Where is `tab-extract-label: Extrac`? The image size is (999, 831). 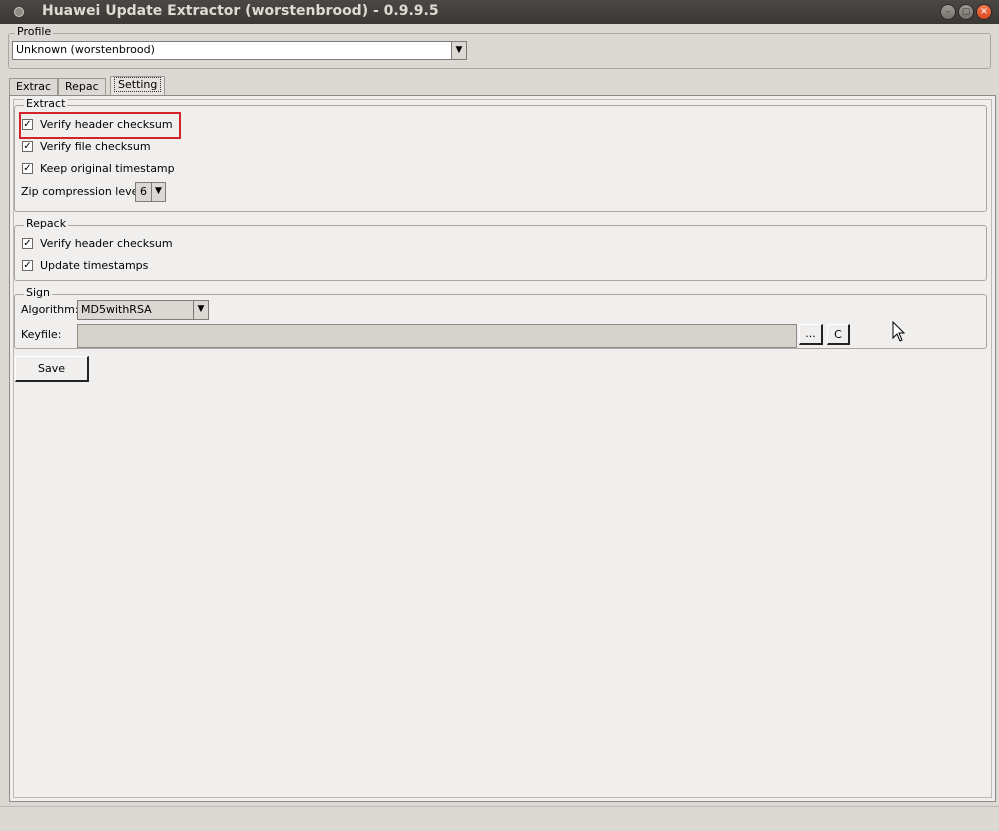 tab-extract-label: Extrac is located at coordinates (34, 86).